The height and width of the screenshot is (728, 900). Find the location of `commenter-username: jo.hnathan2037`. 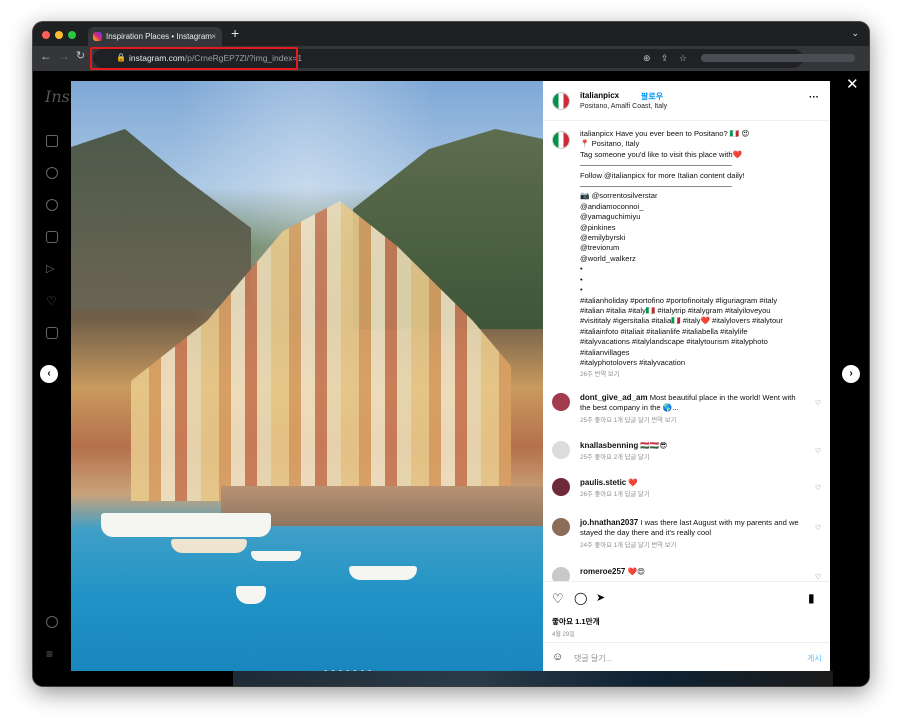

commenter-username: jo.hnathan2037 is located at coordinates (609, 522).